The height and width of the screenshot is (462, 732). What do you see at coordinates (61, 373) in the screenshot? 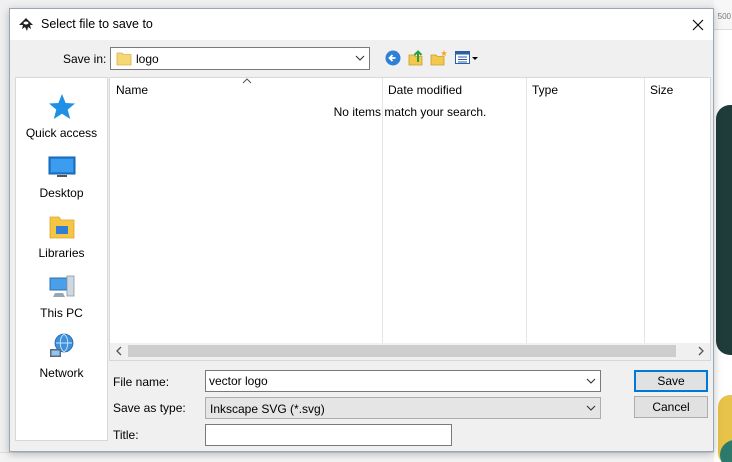
I see `place-label: Network` at bounding box center [61, 373].